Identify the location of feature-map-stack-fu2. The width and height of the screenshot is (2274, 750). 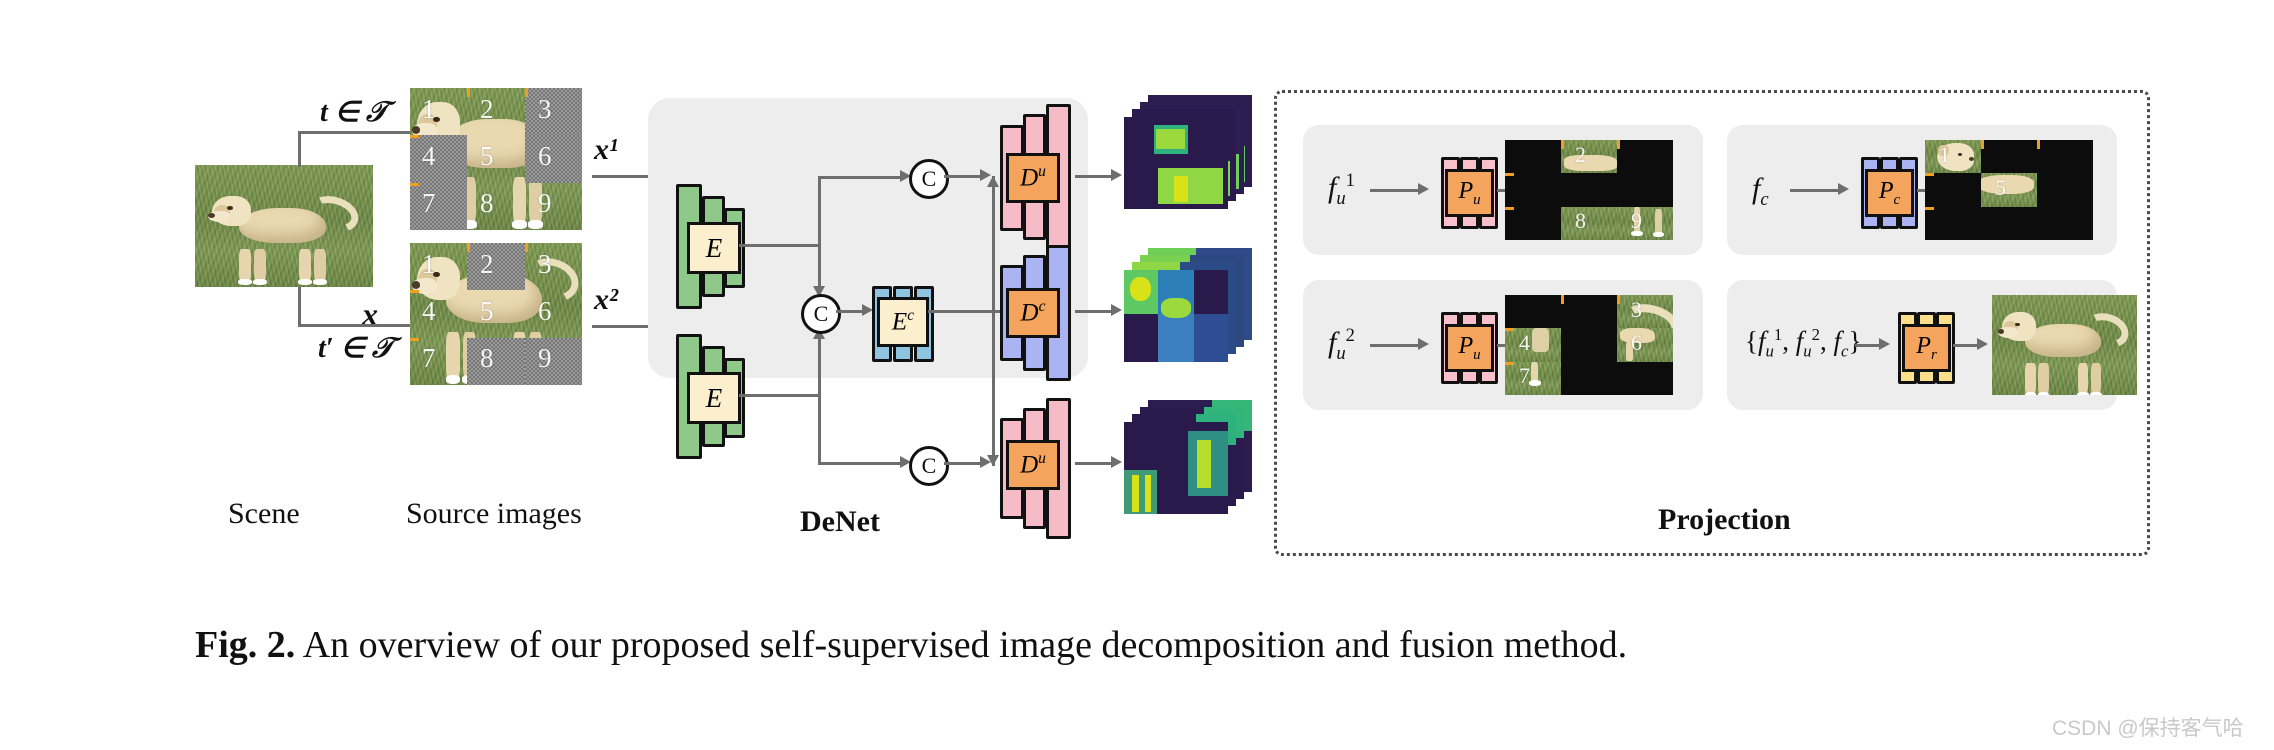
(1189, 460).